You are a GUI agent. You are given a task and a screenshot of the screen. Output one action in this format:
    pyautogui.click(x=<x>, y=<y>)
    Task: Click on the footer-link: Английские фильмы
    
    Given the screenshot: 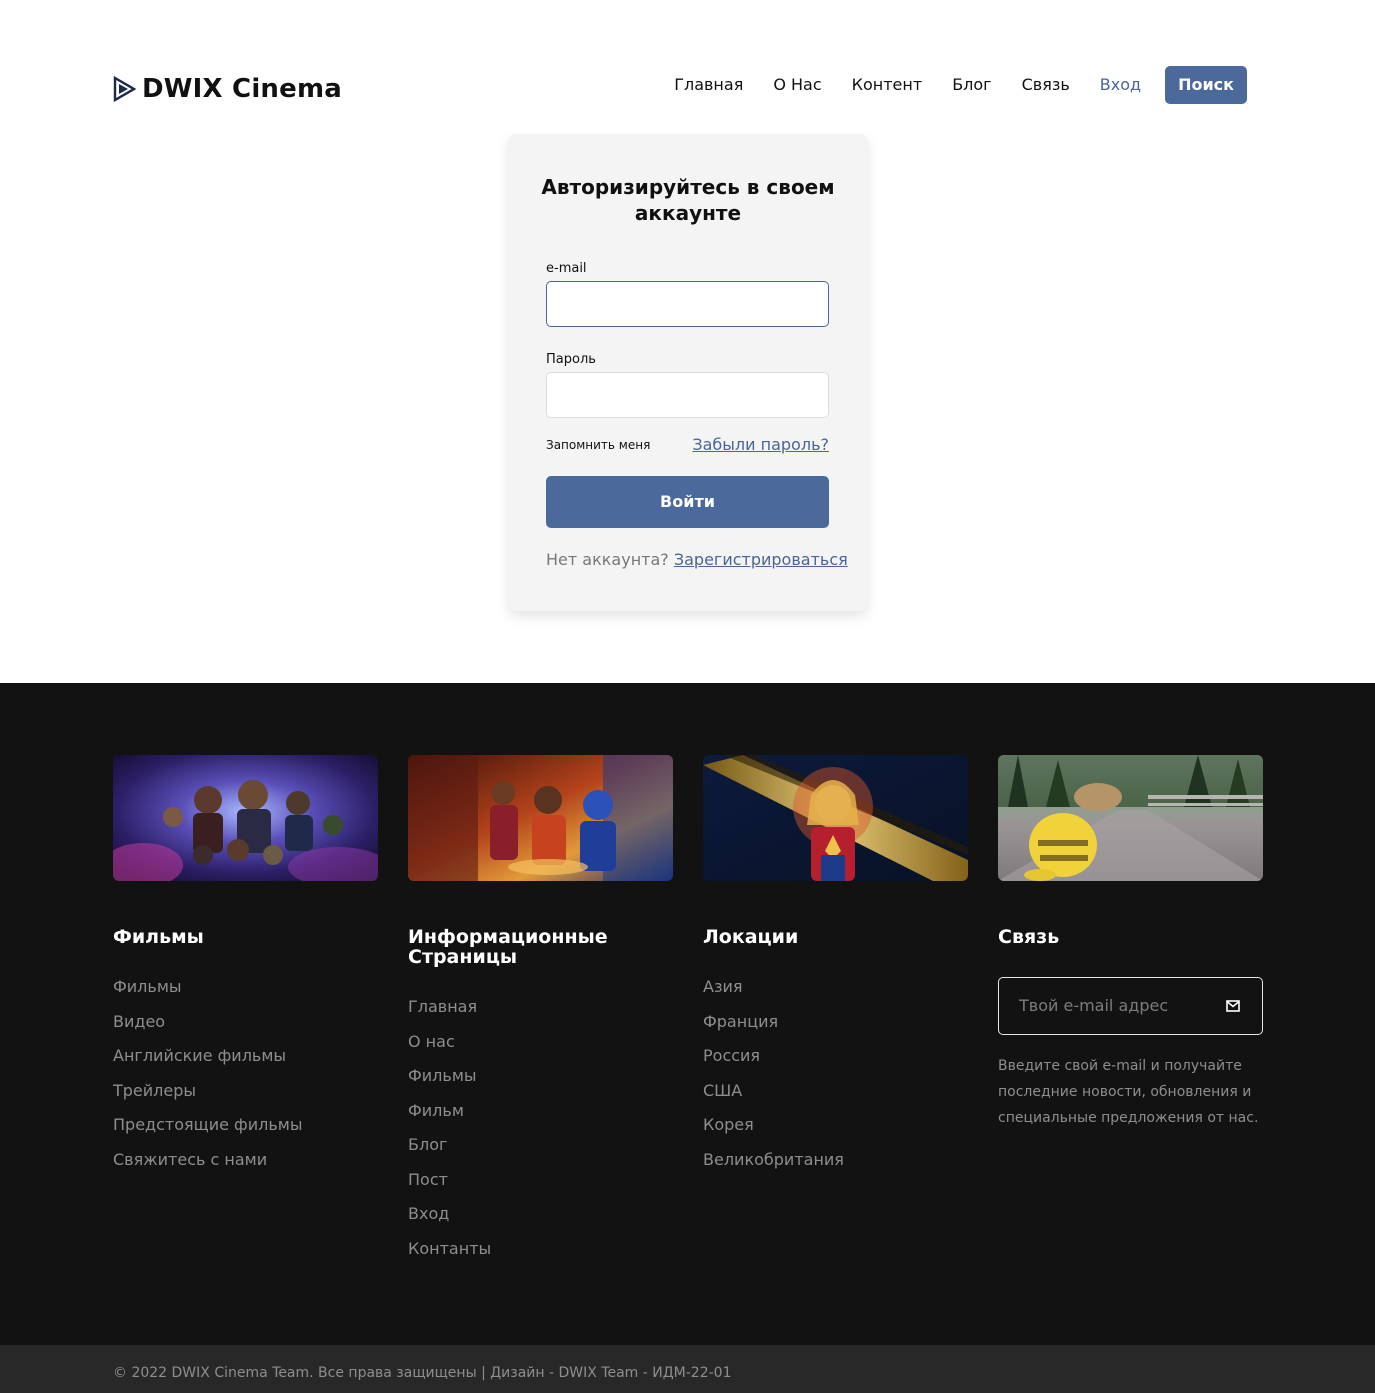 What is the action you would take?
    pyautogui.click(x=245, y=1056)
    